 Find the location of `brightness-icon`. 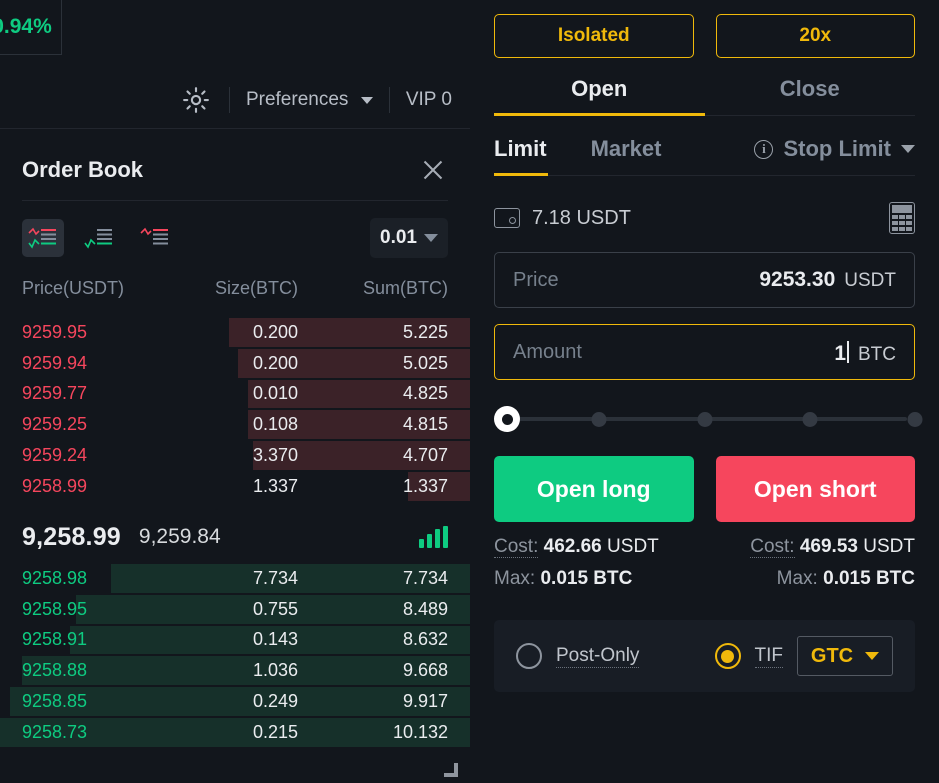

brightness-icon is located at coordinates (196, 100).